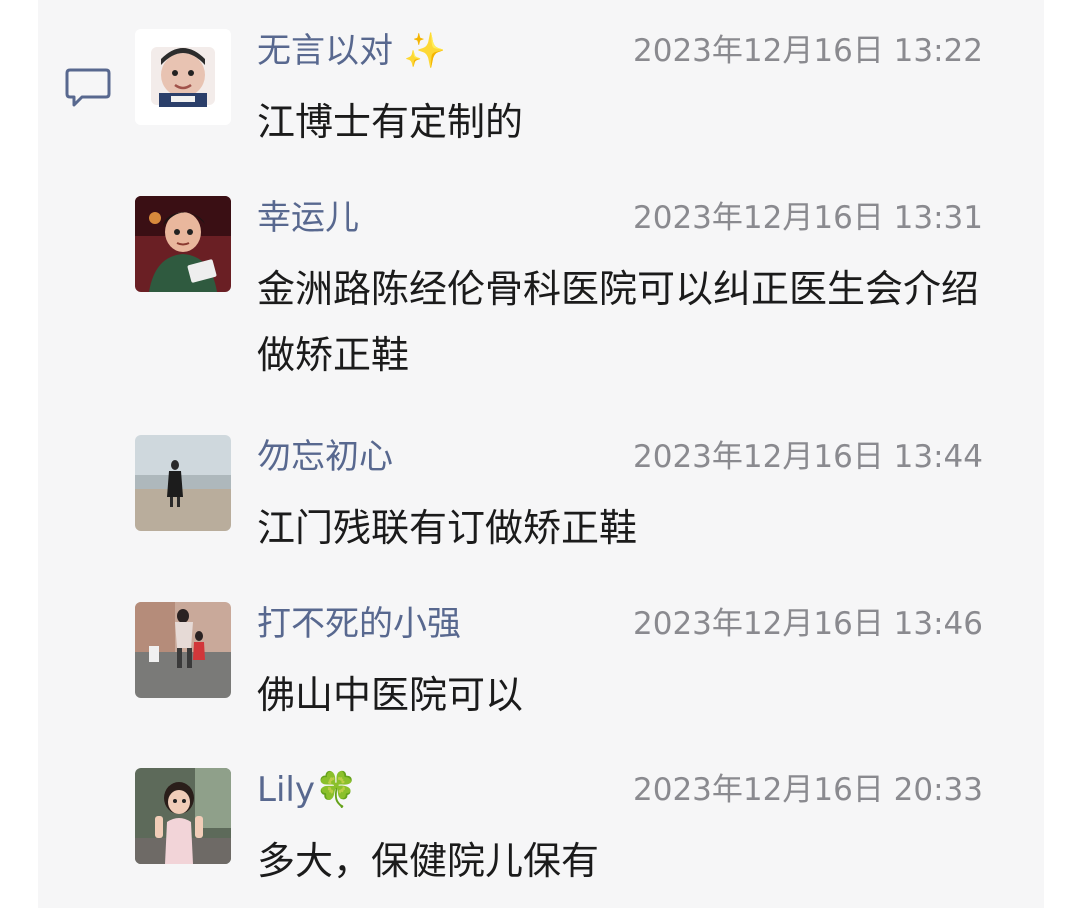 Image resolution: width=1080 pixels, height=908 pixels. Describe the element at coordinates (808, 51) in the screenshot. I see `comment-timestamp: 2023年12月16日 13:22` at that location.